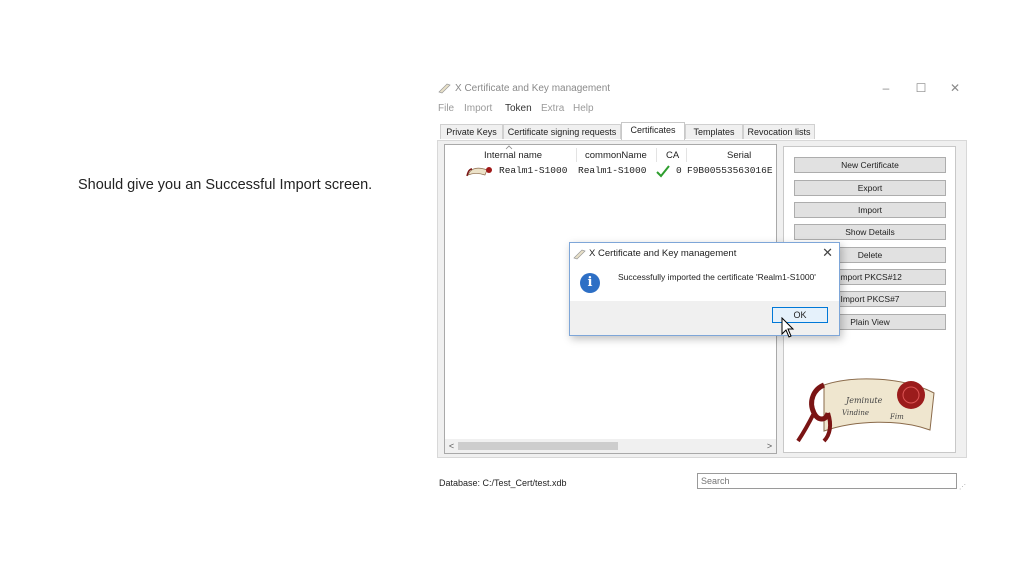 This screenshot has width=1024, height=576. What do you see at coordinates (896, 417) in the screenshot?
I see `logo-text-3: Fim` at bounding box center [896, 417].